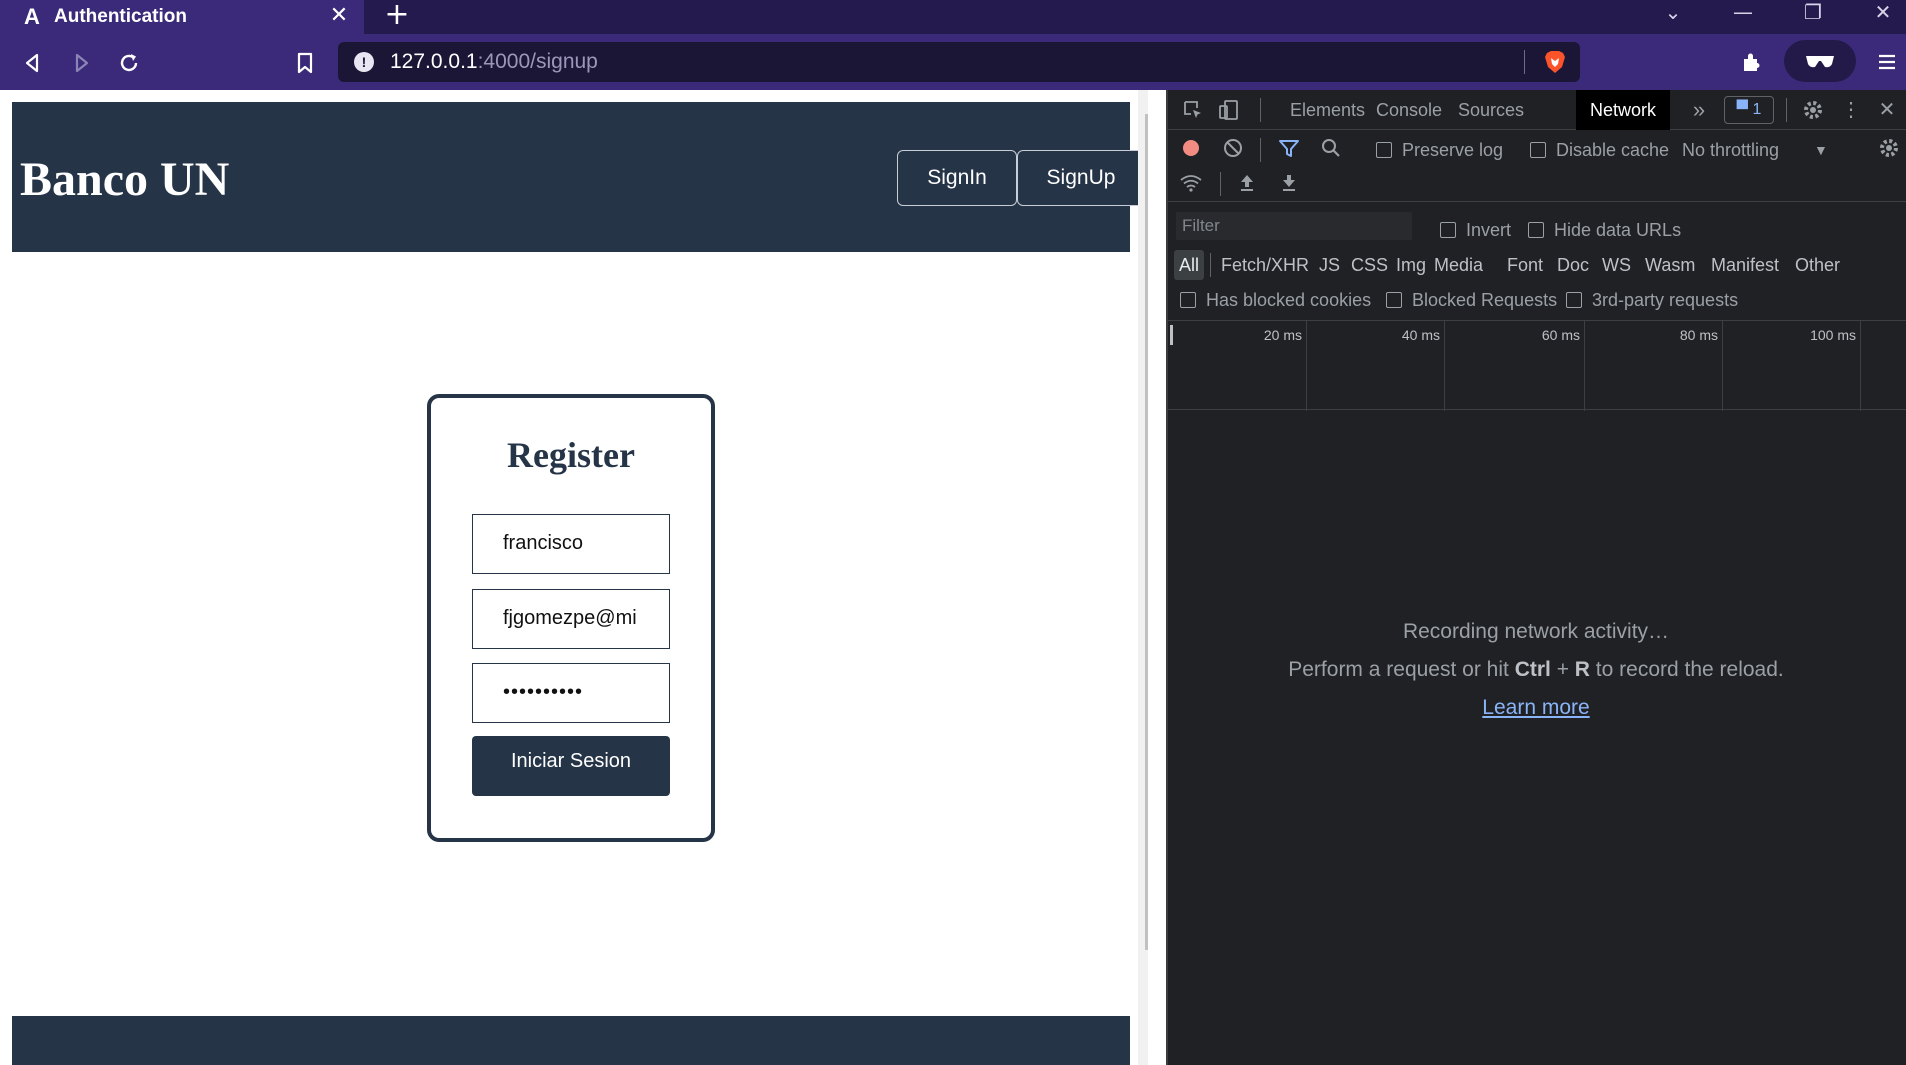  Describe the element at coordinates (957, 178) in the screenshot. I see `signin-button: SignIn` at that location.